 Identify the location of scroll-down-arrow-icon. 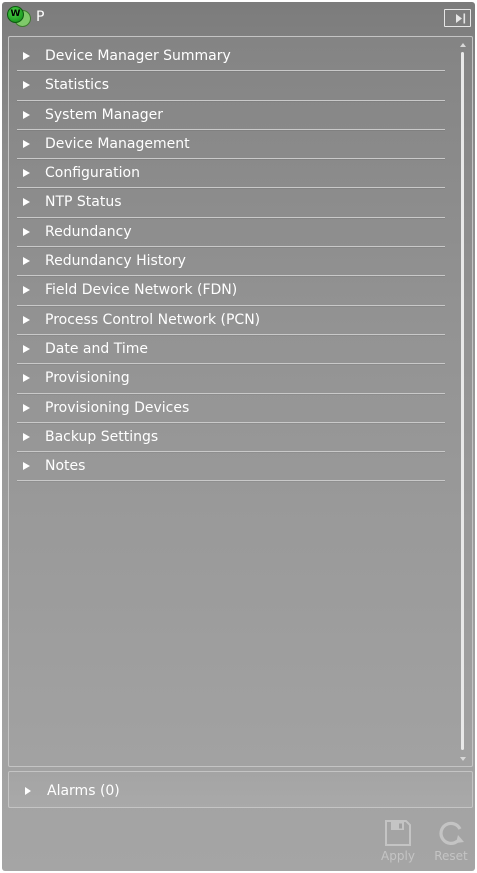
(463, 759).